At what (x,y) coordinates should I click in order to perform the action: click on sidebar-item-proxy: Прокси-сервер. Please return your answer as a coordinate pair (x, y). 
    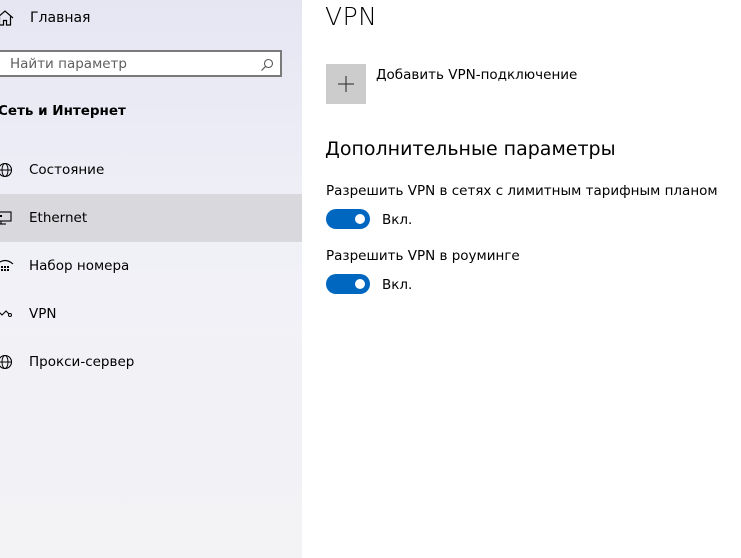
    Looking at the image, I should click on (151, 362).